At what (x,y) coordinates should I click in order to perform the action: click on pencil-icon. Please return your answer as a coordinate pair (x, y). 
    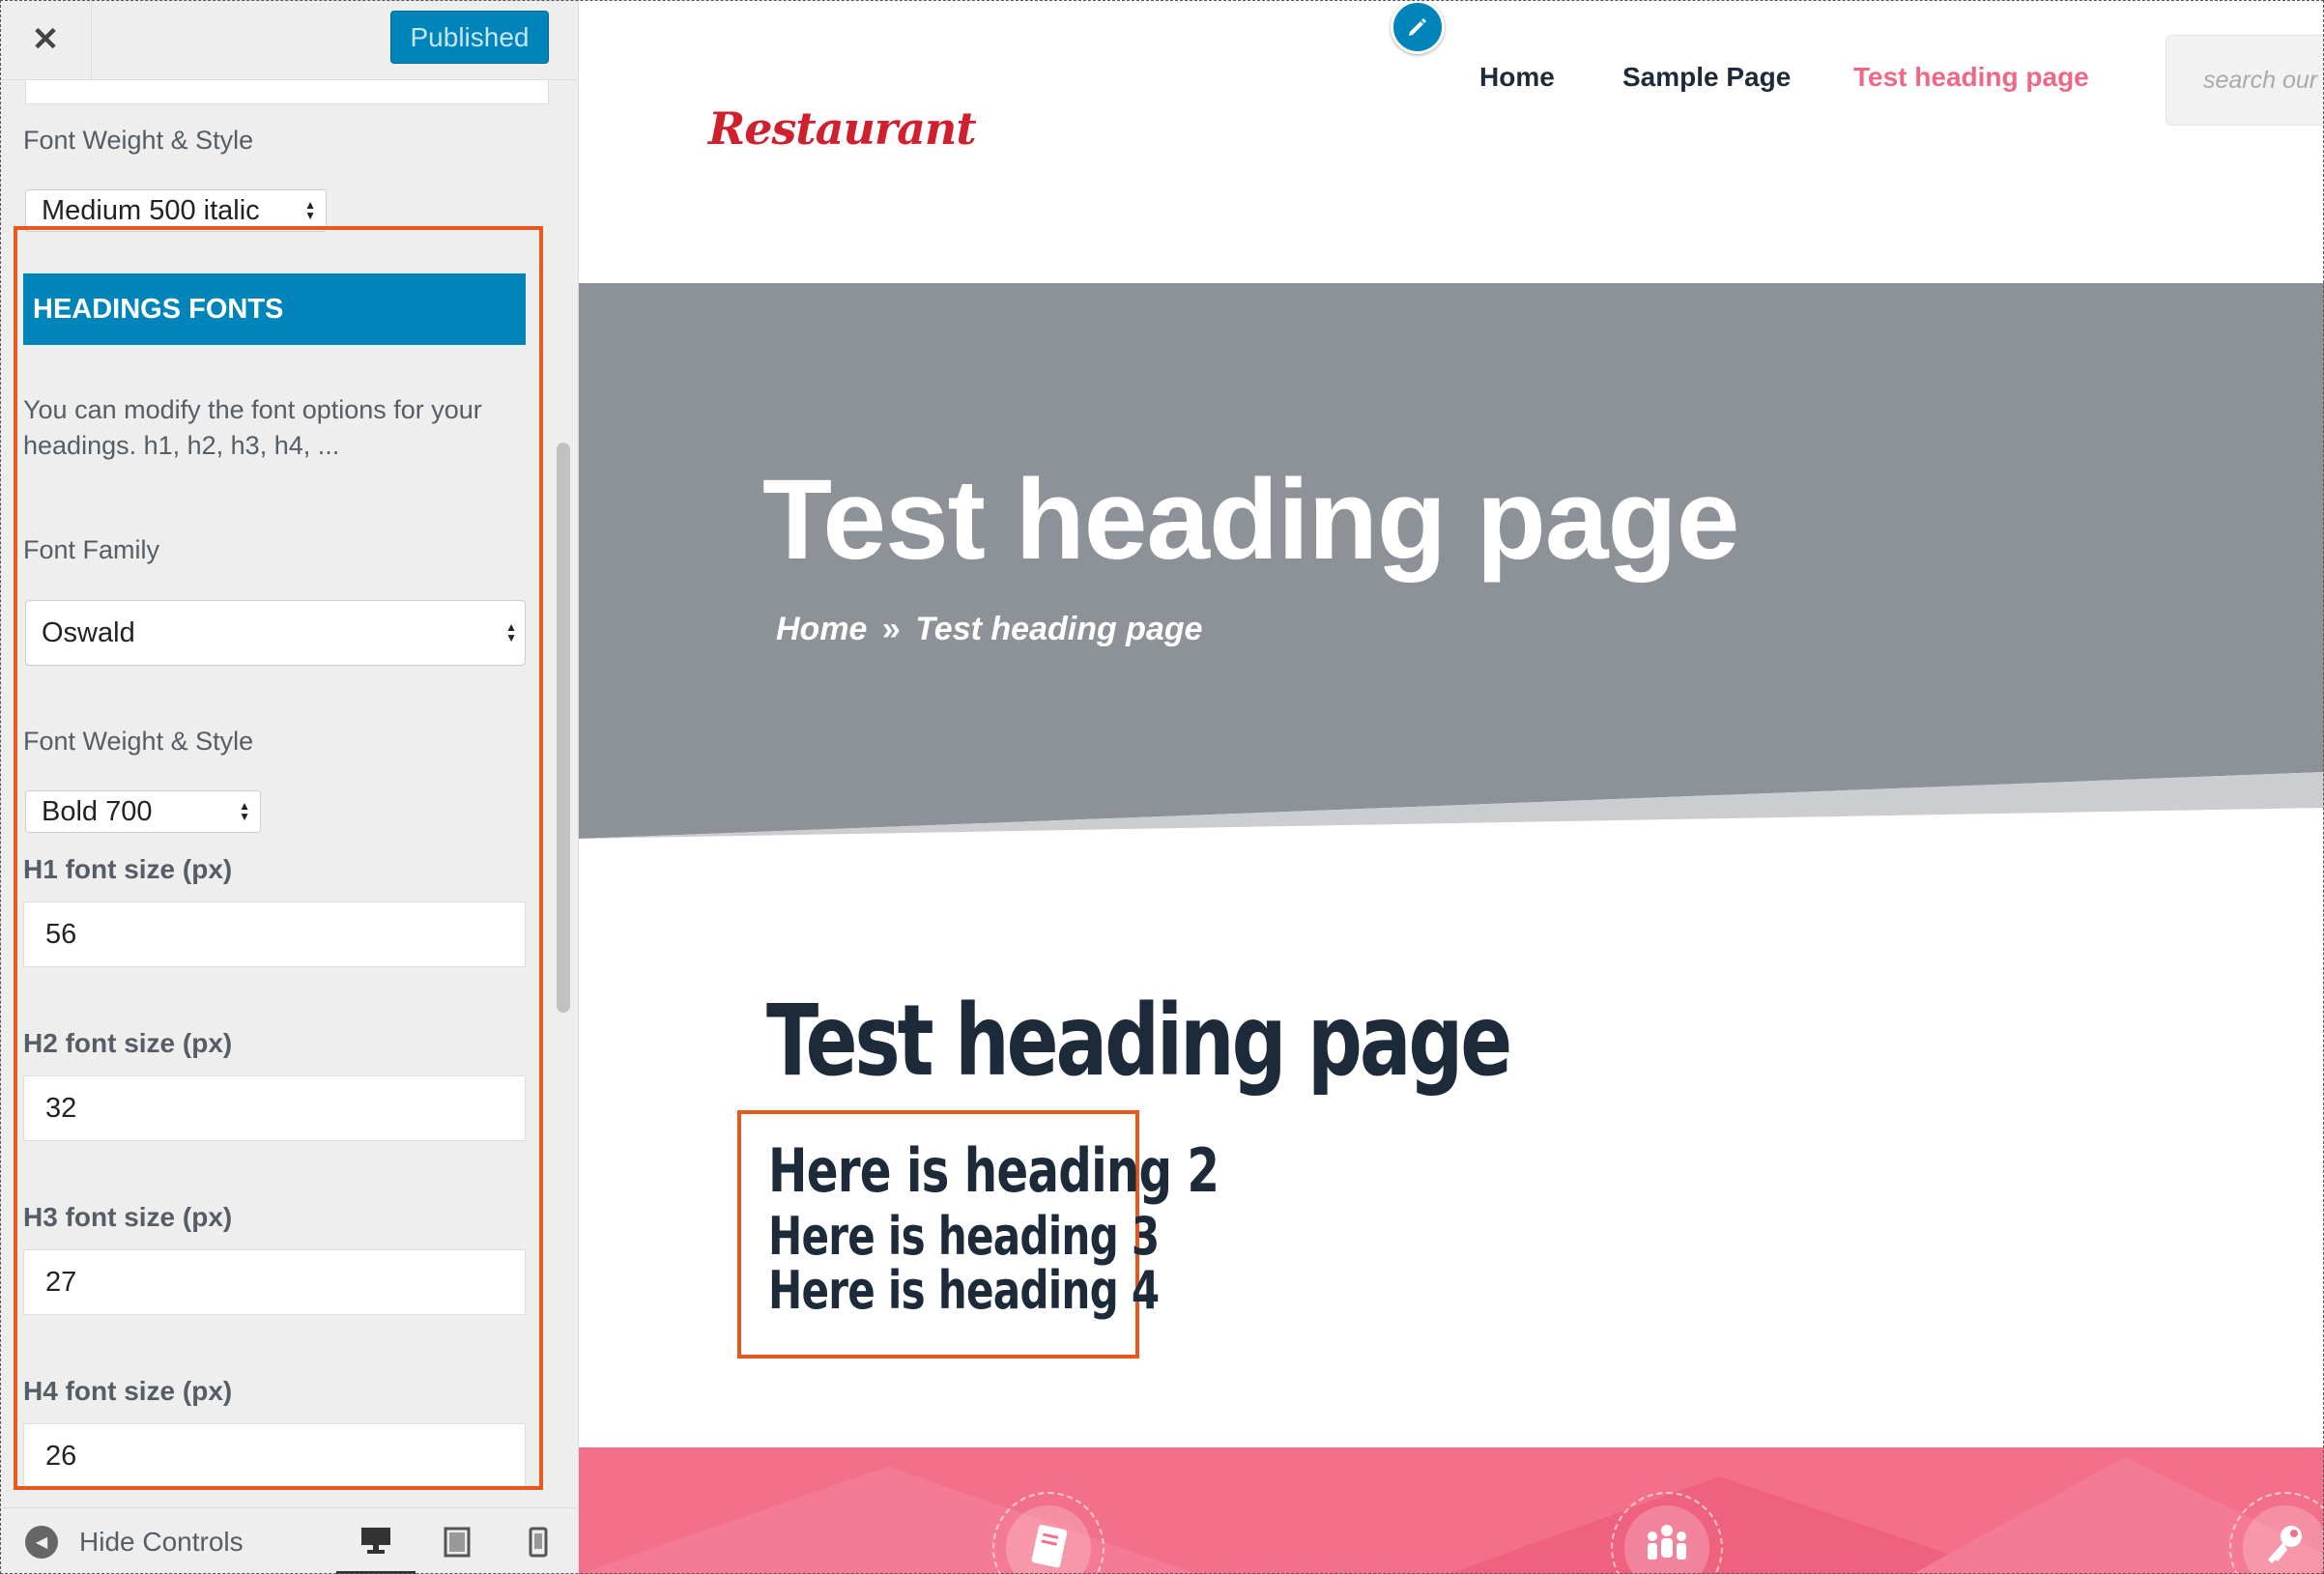
    Looking at the image, I should click on (1417, 27).